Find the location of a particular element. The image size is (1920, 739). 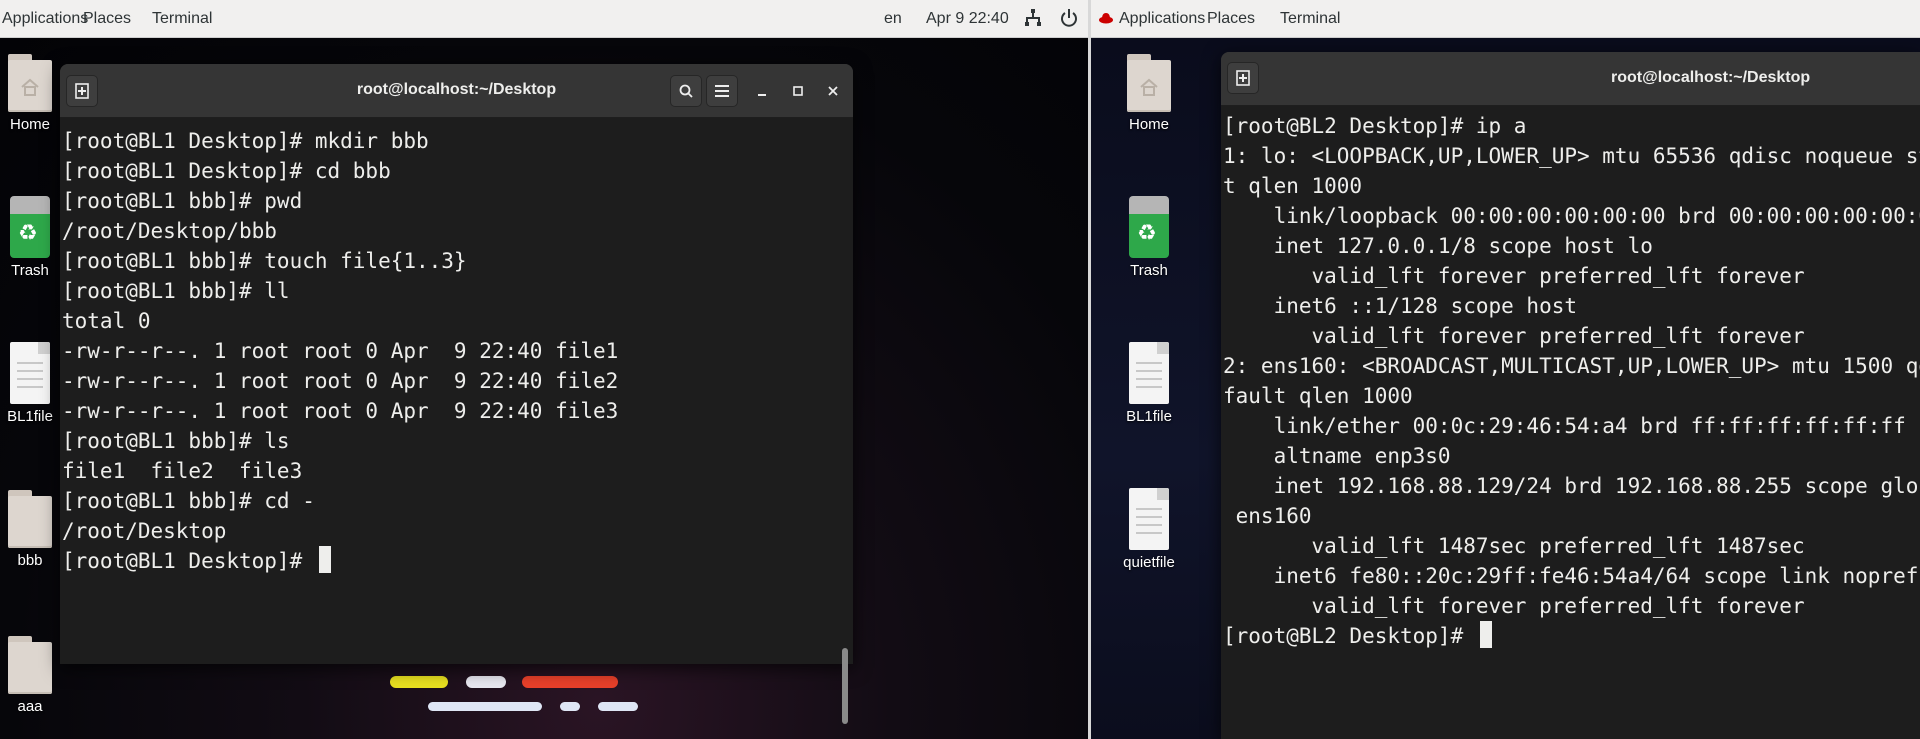

new-tab-button is located at coordinates (1243, 78).